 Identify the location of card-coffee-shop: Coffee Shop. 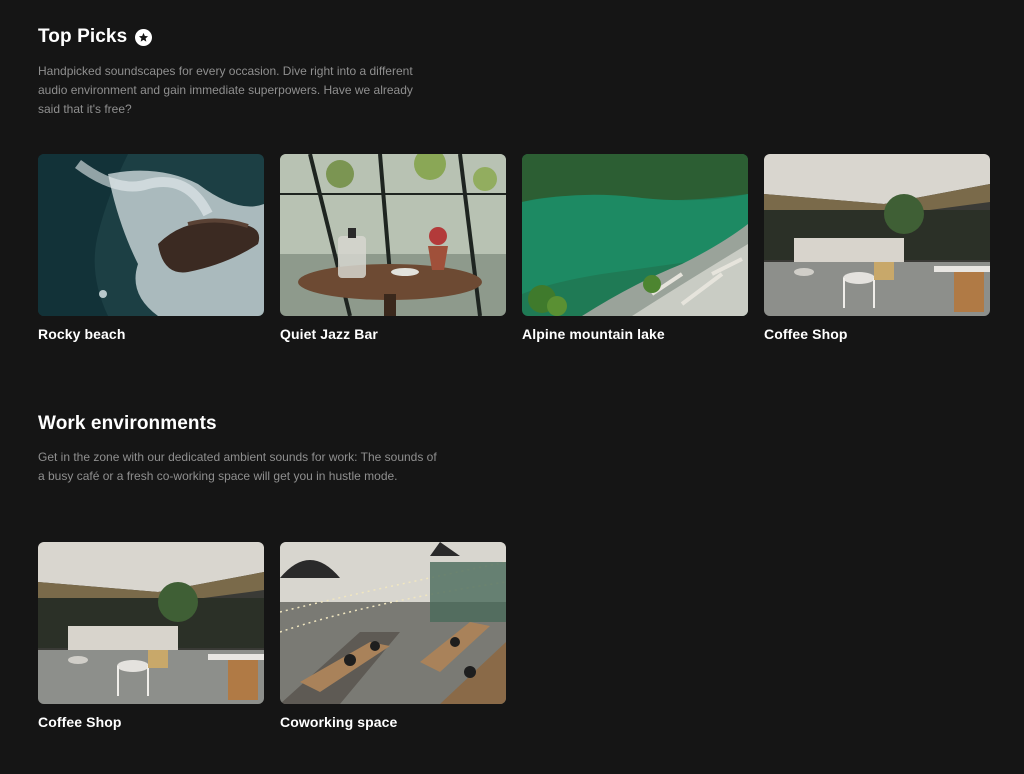
(877, 248).